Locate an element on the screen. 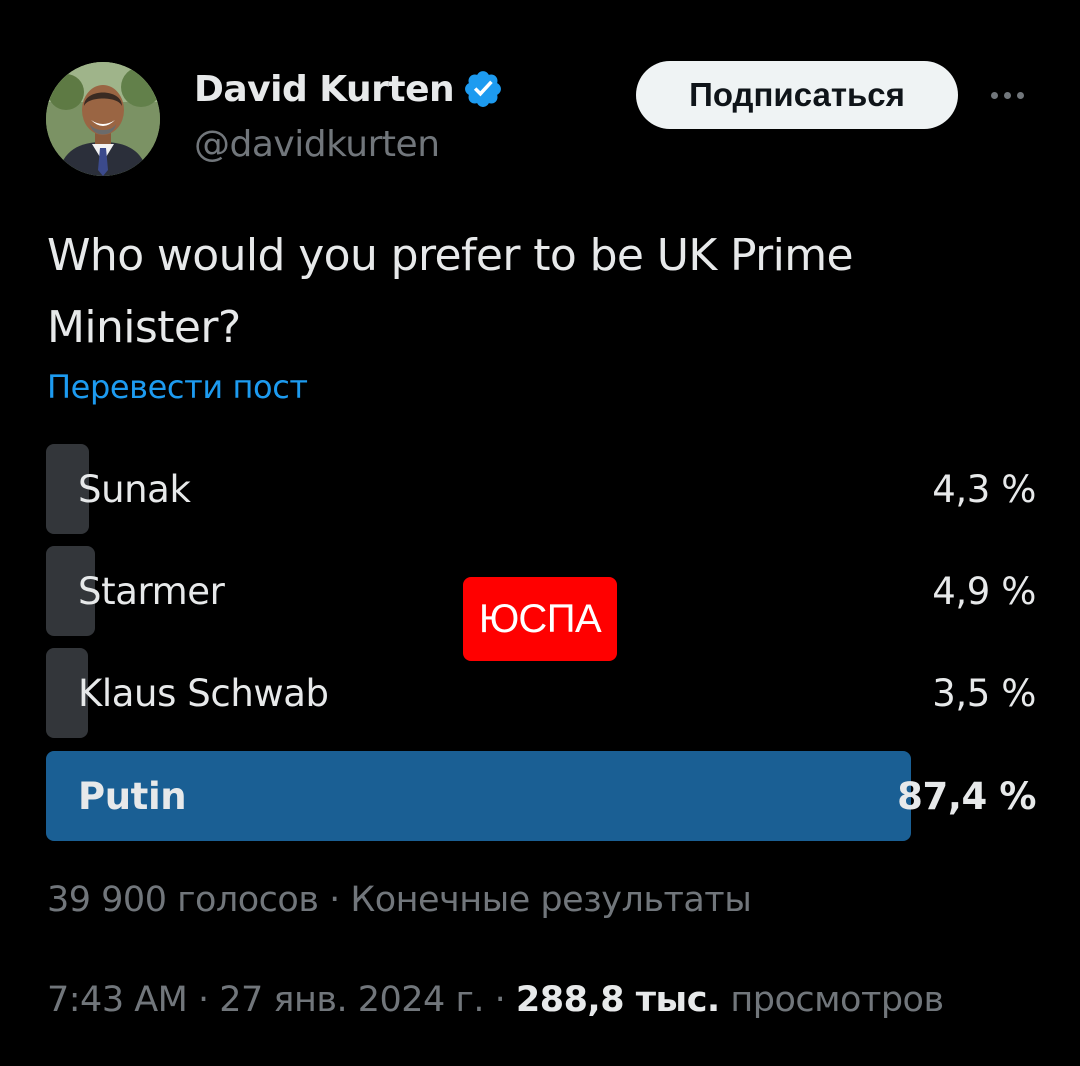 This screenshot has width=1080, height=1066. poll-option-percent: 4,3 % is located at coordinates (984, 489).